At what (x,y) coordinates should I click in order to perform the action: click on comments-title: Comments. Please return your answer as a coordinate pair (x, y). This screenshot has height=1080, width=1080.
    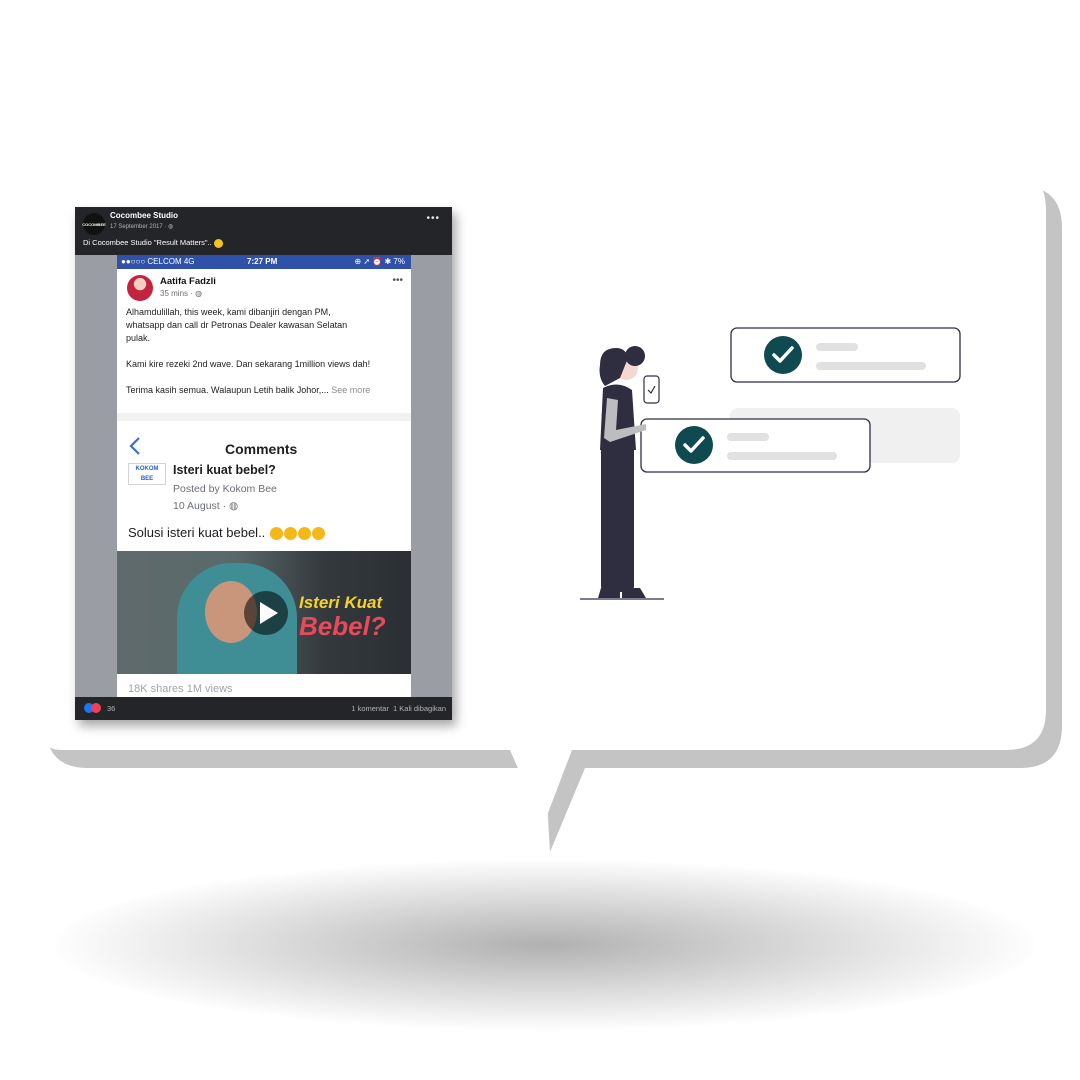
    Looking at the image, I should click on (261, 449).